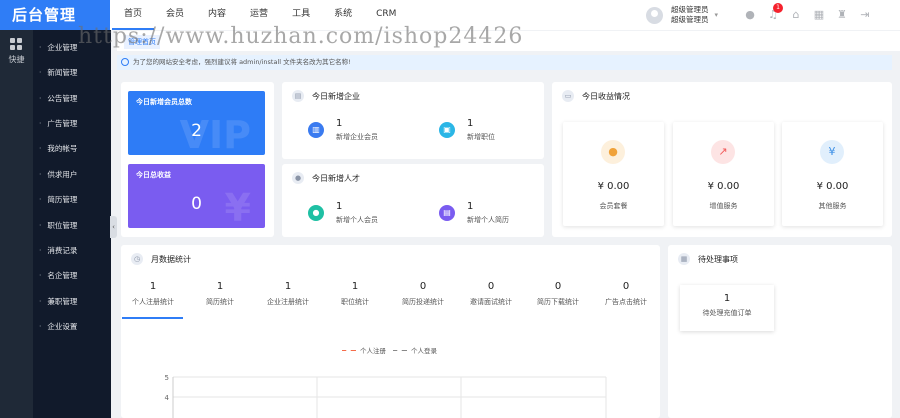 Image resolution: width=900 pixels, height=418 pixels. I want to click on tab-ad-clicks: 0 广告点击统计, so click(626, 294).